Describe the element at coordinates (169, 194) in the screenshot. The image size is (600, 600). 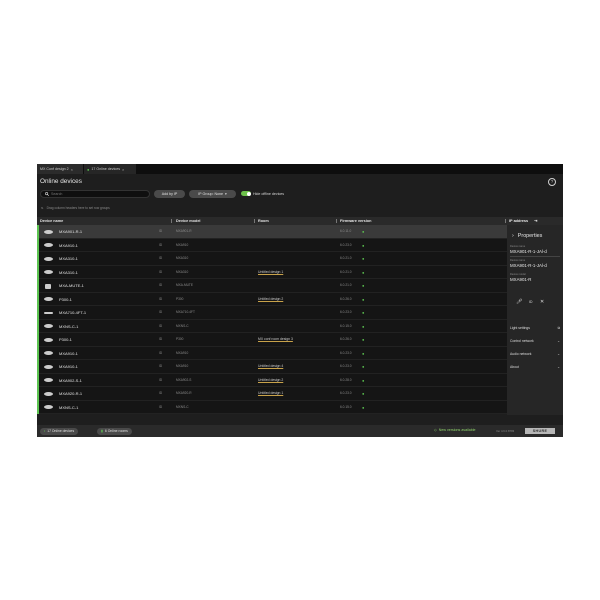
I see `add-by-ip-button: Add by IP` at that location.